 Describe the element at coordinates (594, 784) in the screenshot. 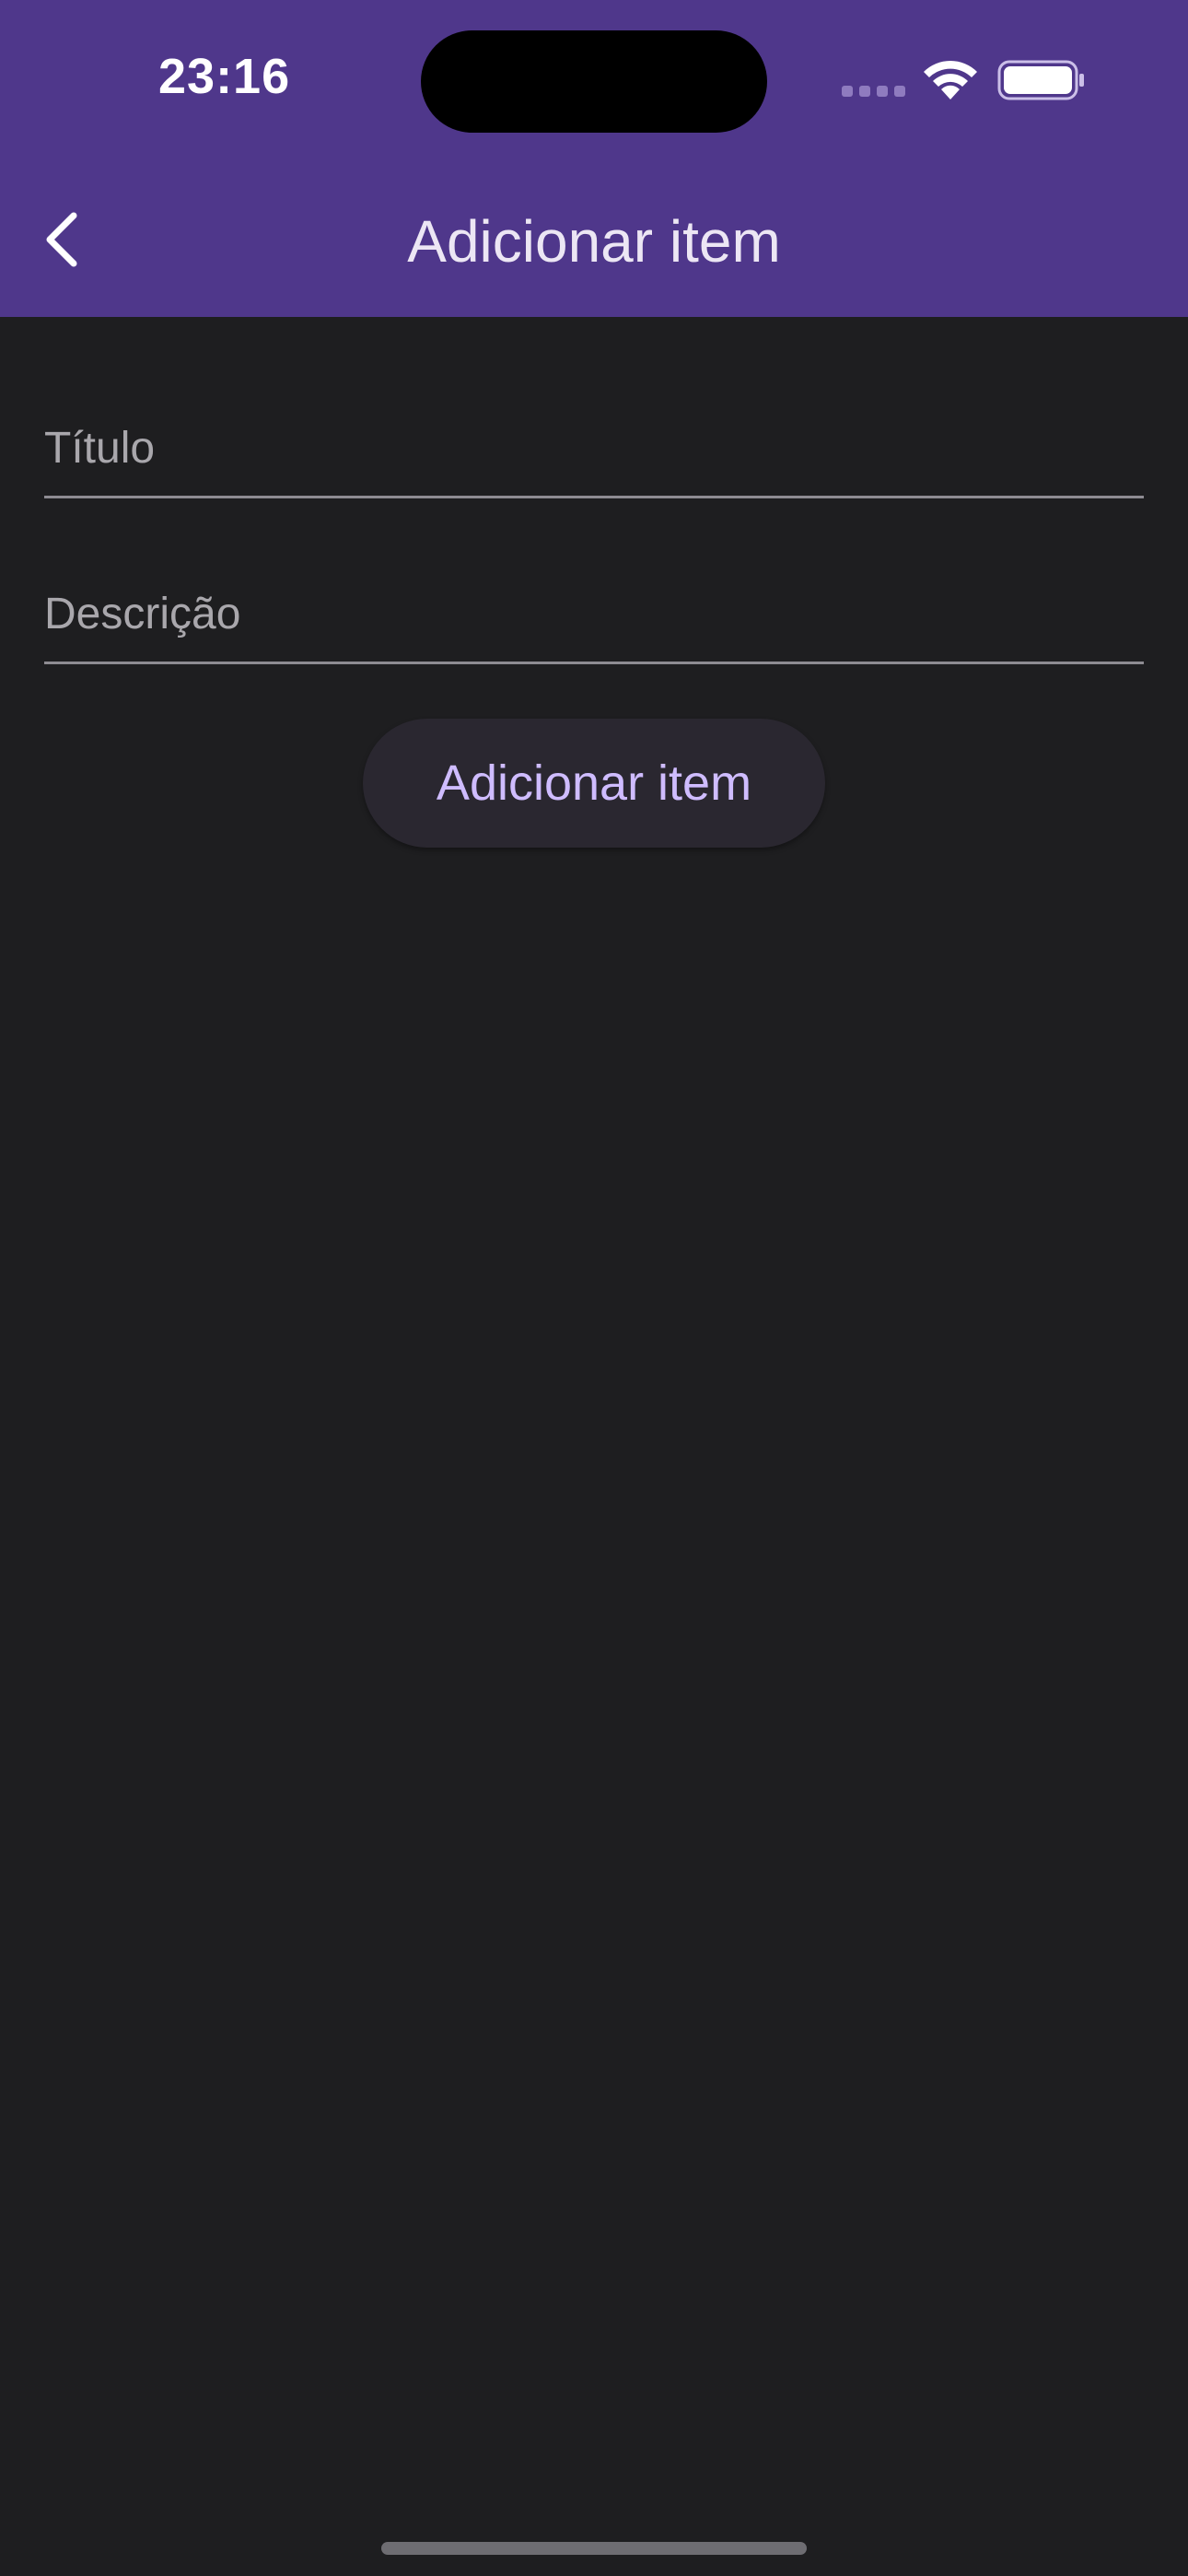

I see `add-item-button: Adicionar item` at that location.